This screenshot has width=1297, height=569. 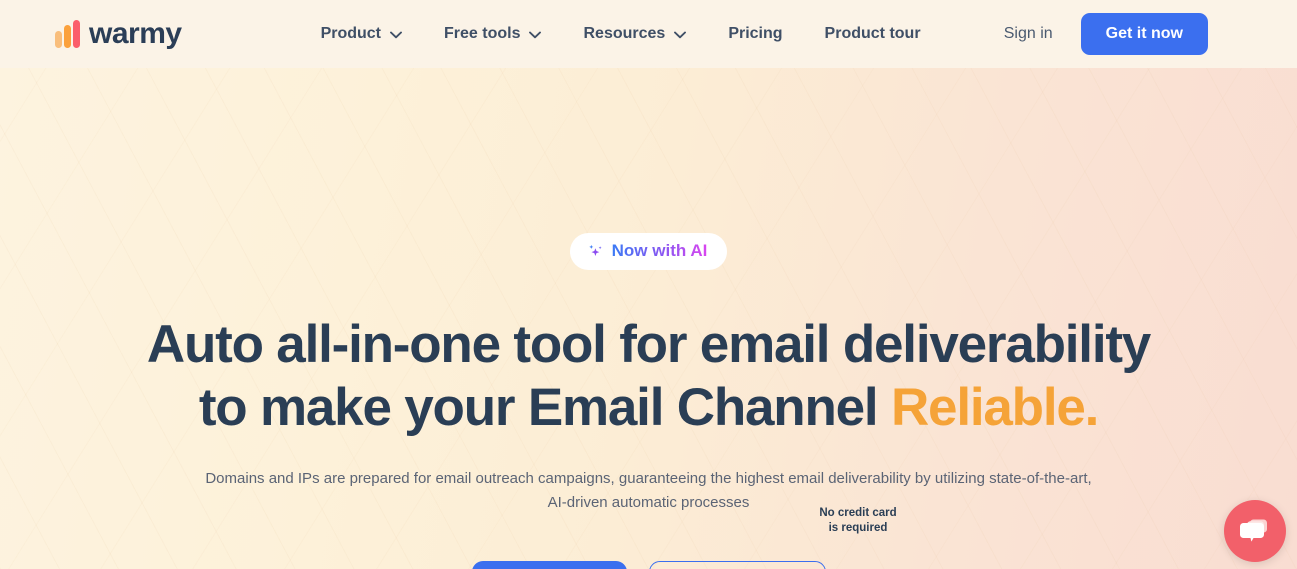 I want to click on chat-bubbles-icon, so click(x=1255, y=531).